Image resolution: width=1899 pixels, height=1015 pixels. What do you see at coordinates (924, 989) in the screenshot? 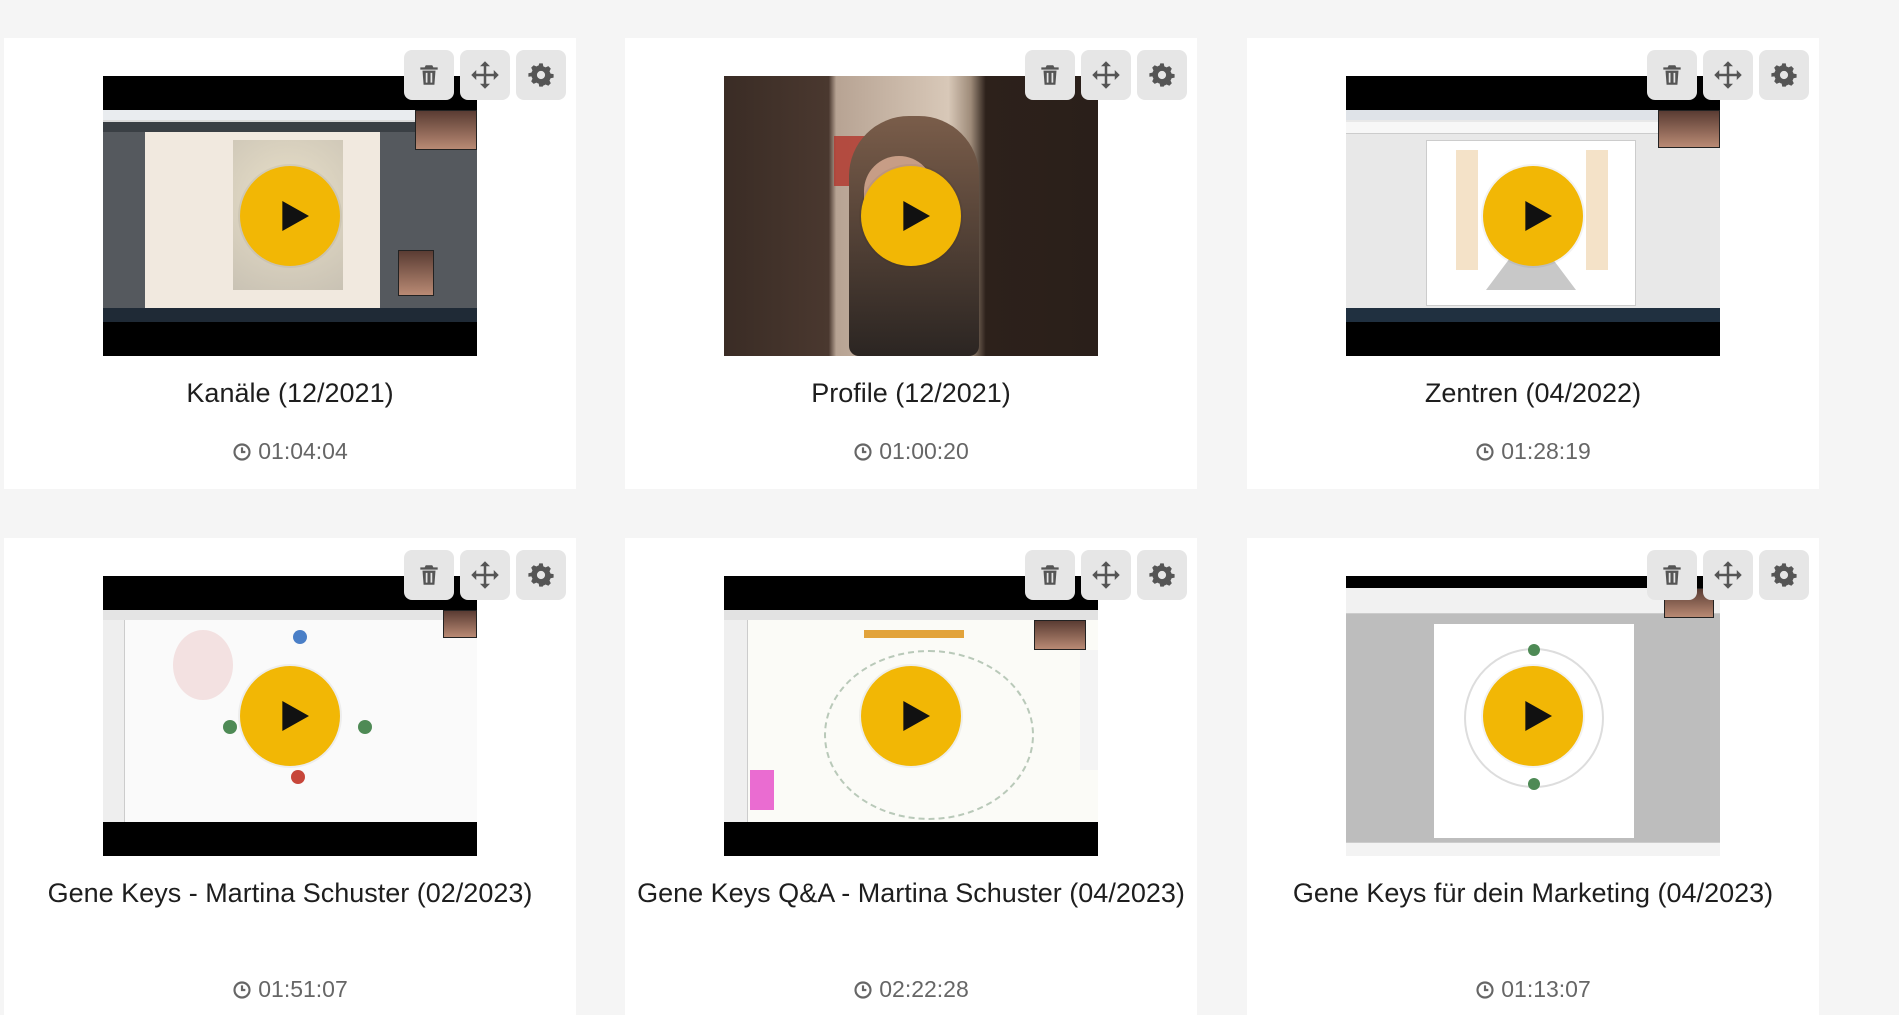
I see `duration-value: 02:22:28` at bounding box center [924, 989].